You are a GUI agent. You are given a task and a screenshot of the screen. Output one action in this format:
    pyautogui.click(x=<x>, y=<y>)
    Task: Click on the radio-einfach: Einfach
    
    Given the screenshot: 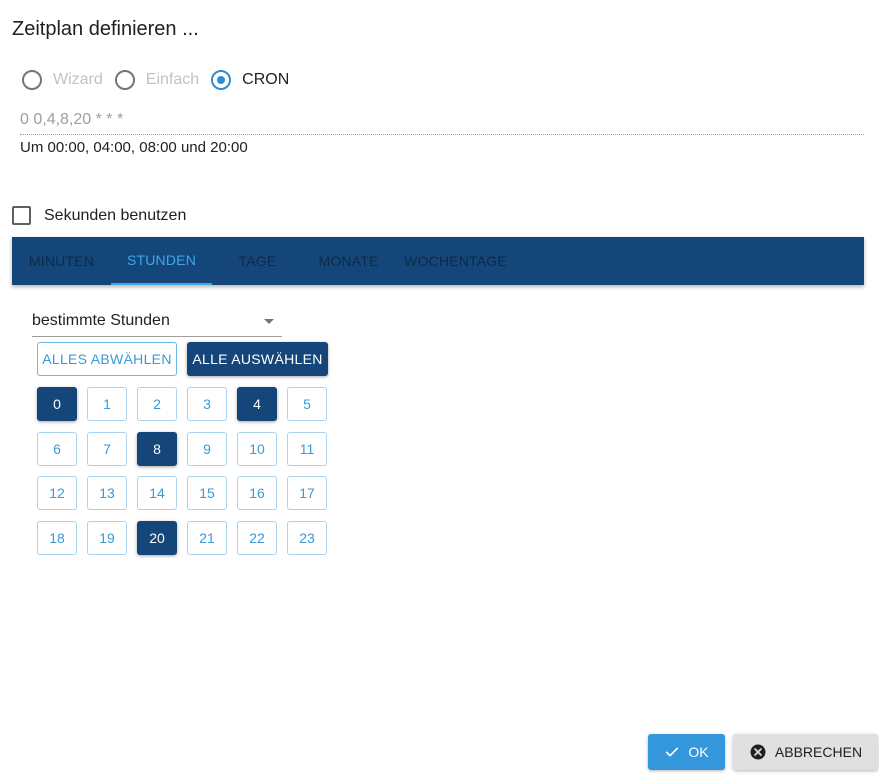 What is the action you would take?
    pyautogui.click(x=157, y=80)
    